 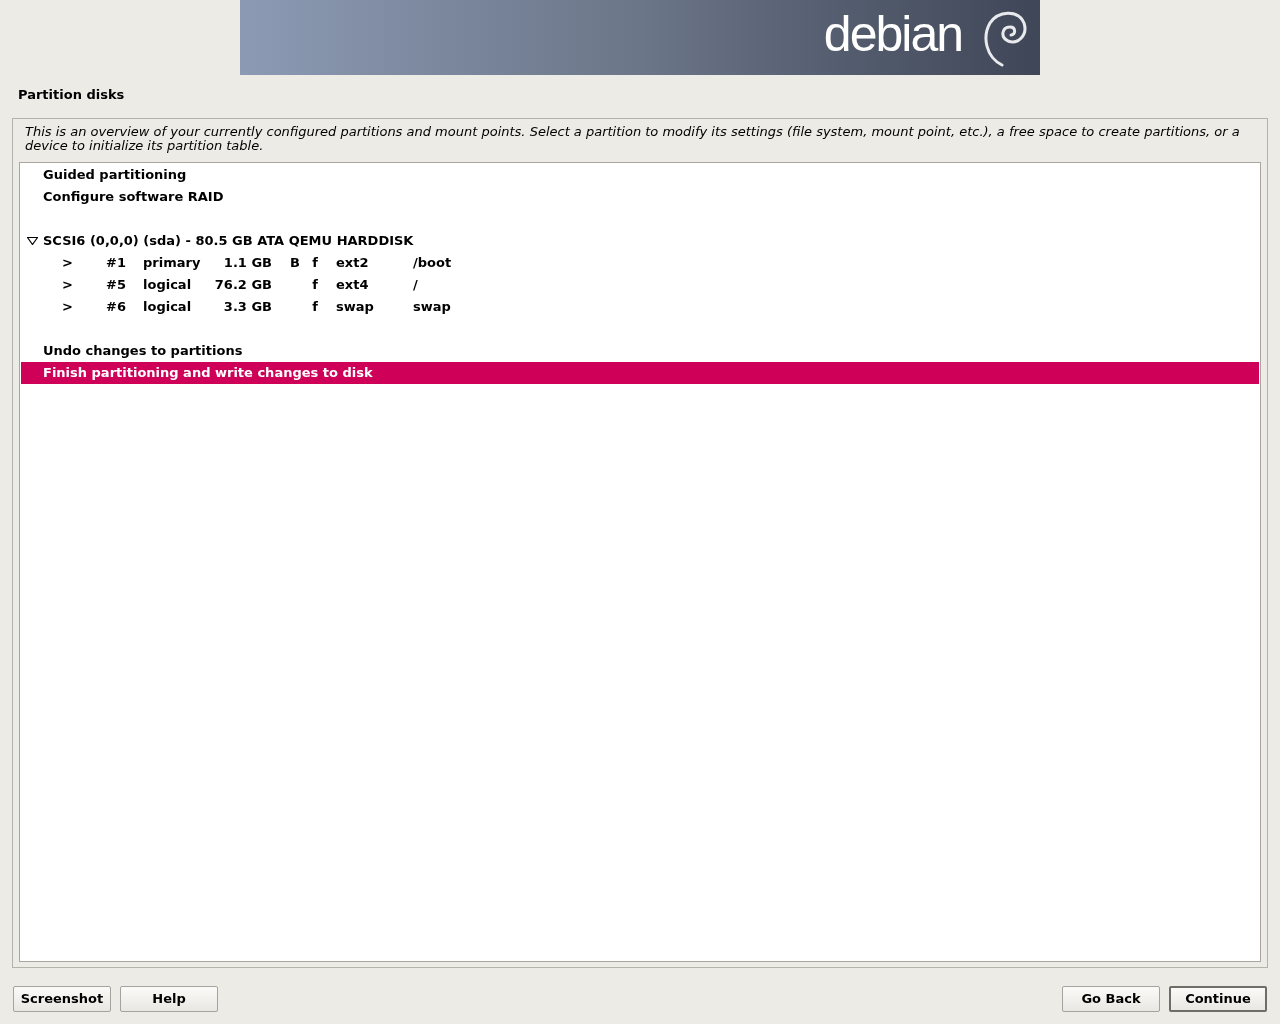 I want to click on filesystem: ext2, so click(x=352, y=263).